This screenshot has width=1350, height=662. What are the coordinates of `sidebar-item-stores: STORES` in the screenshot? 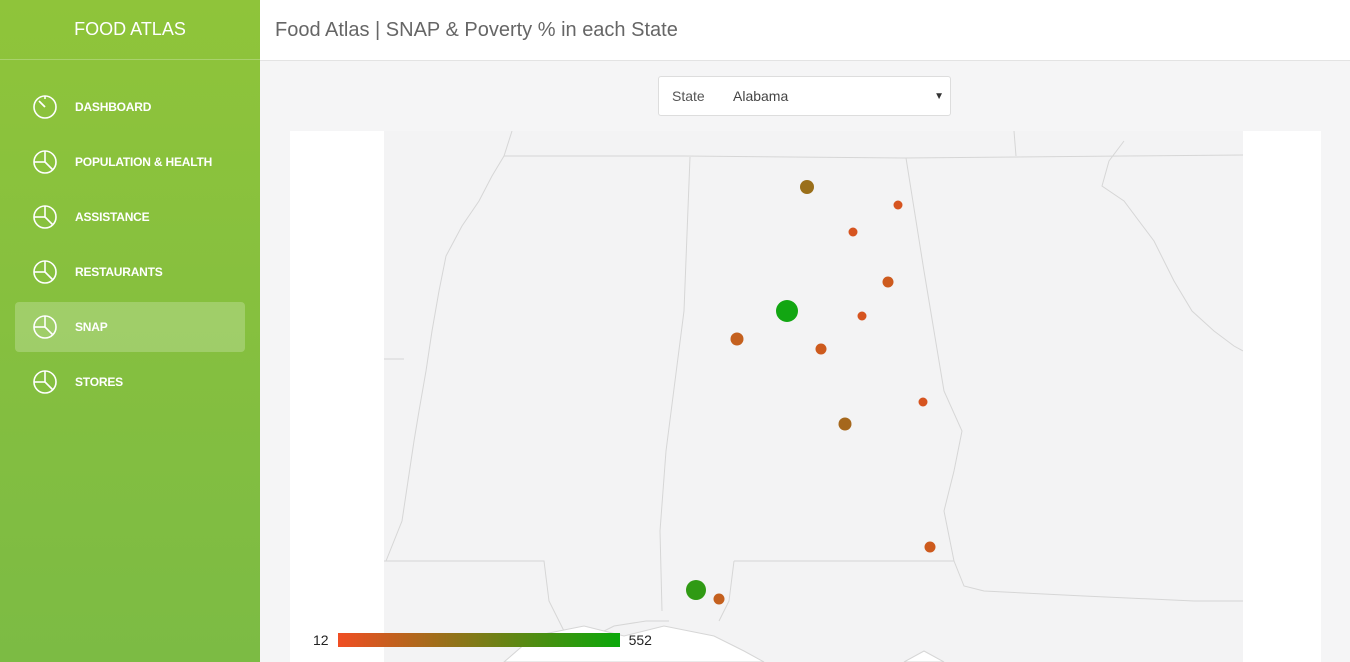 It's located at (130, 382).